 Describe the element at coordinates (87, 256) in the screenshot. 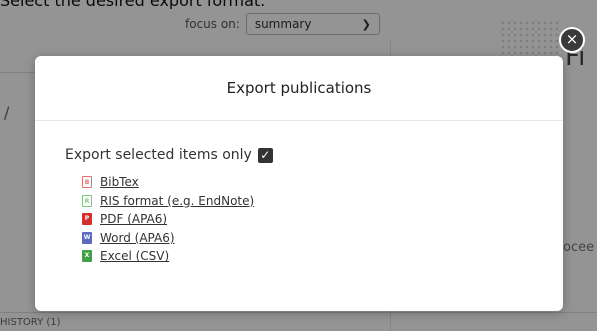

I see `excel-icon: X` at that location.